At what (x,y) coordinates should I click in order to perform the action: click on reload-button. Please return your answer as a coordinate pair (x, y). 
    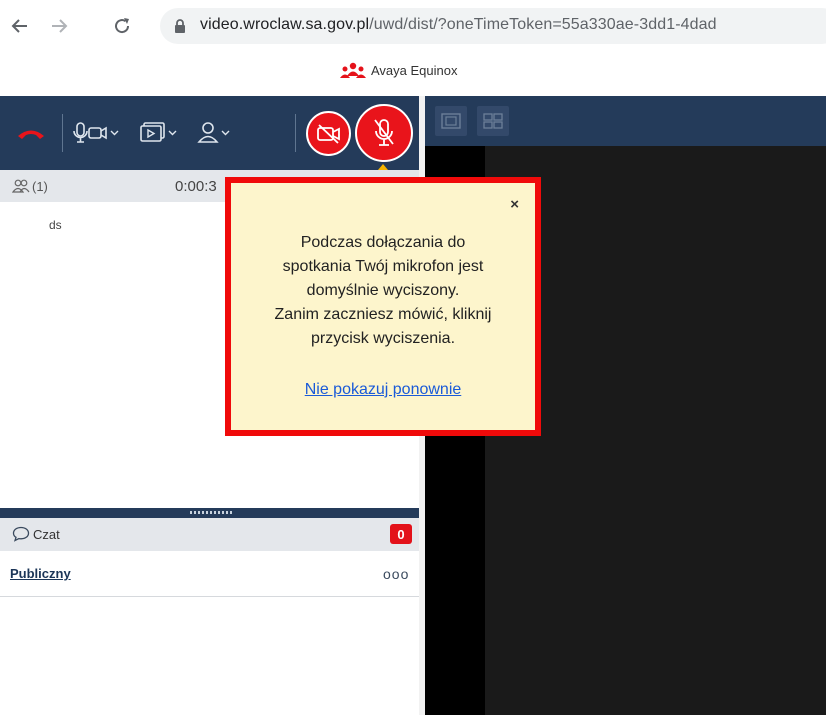
    Looking at the image, I should click on (122, 26).